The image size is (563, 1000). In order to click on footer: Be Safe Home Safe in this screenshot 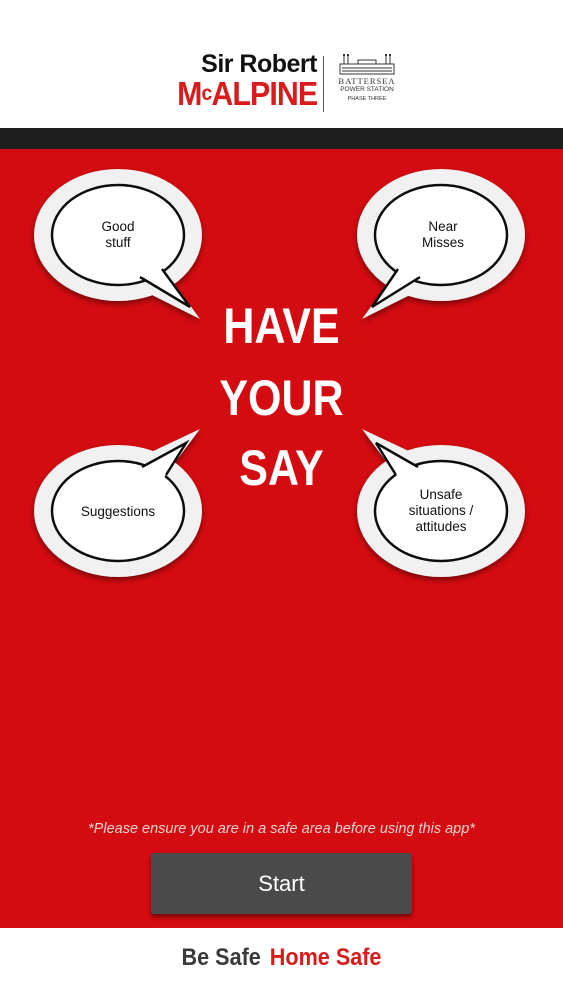, I will do `click(281, 964)`.